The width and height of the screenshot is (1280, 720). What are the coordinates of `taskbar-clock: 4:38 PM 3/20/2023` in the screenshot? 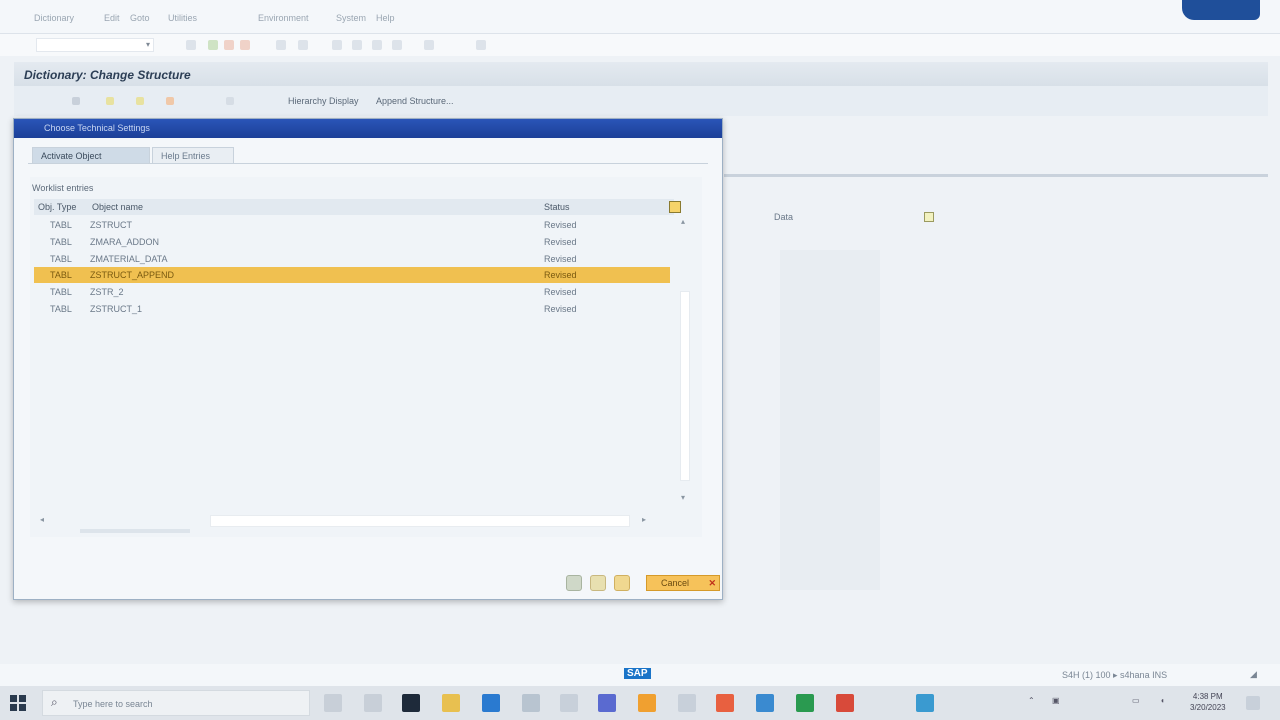 It's located at (1208, 702).